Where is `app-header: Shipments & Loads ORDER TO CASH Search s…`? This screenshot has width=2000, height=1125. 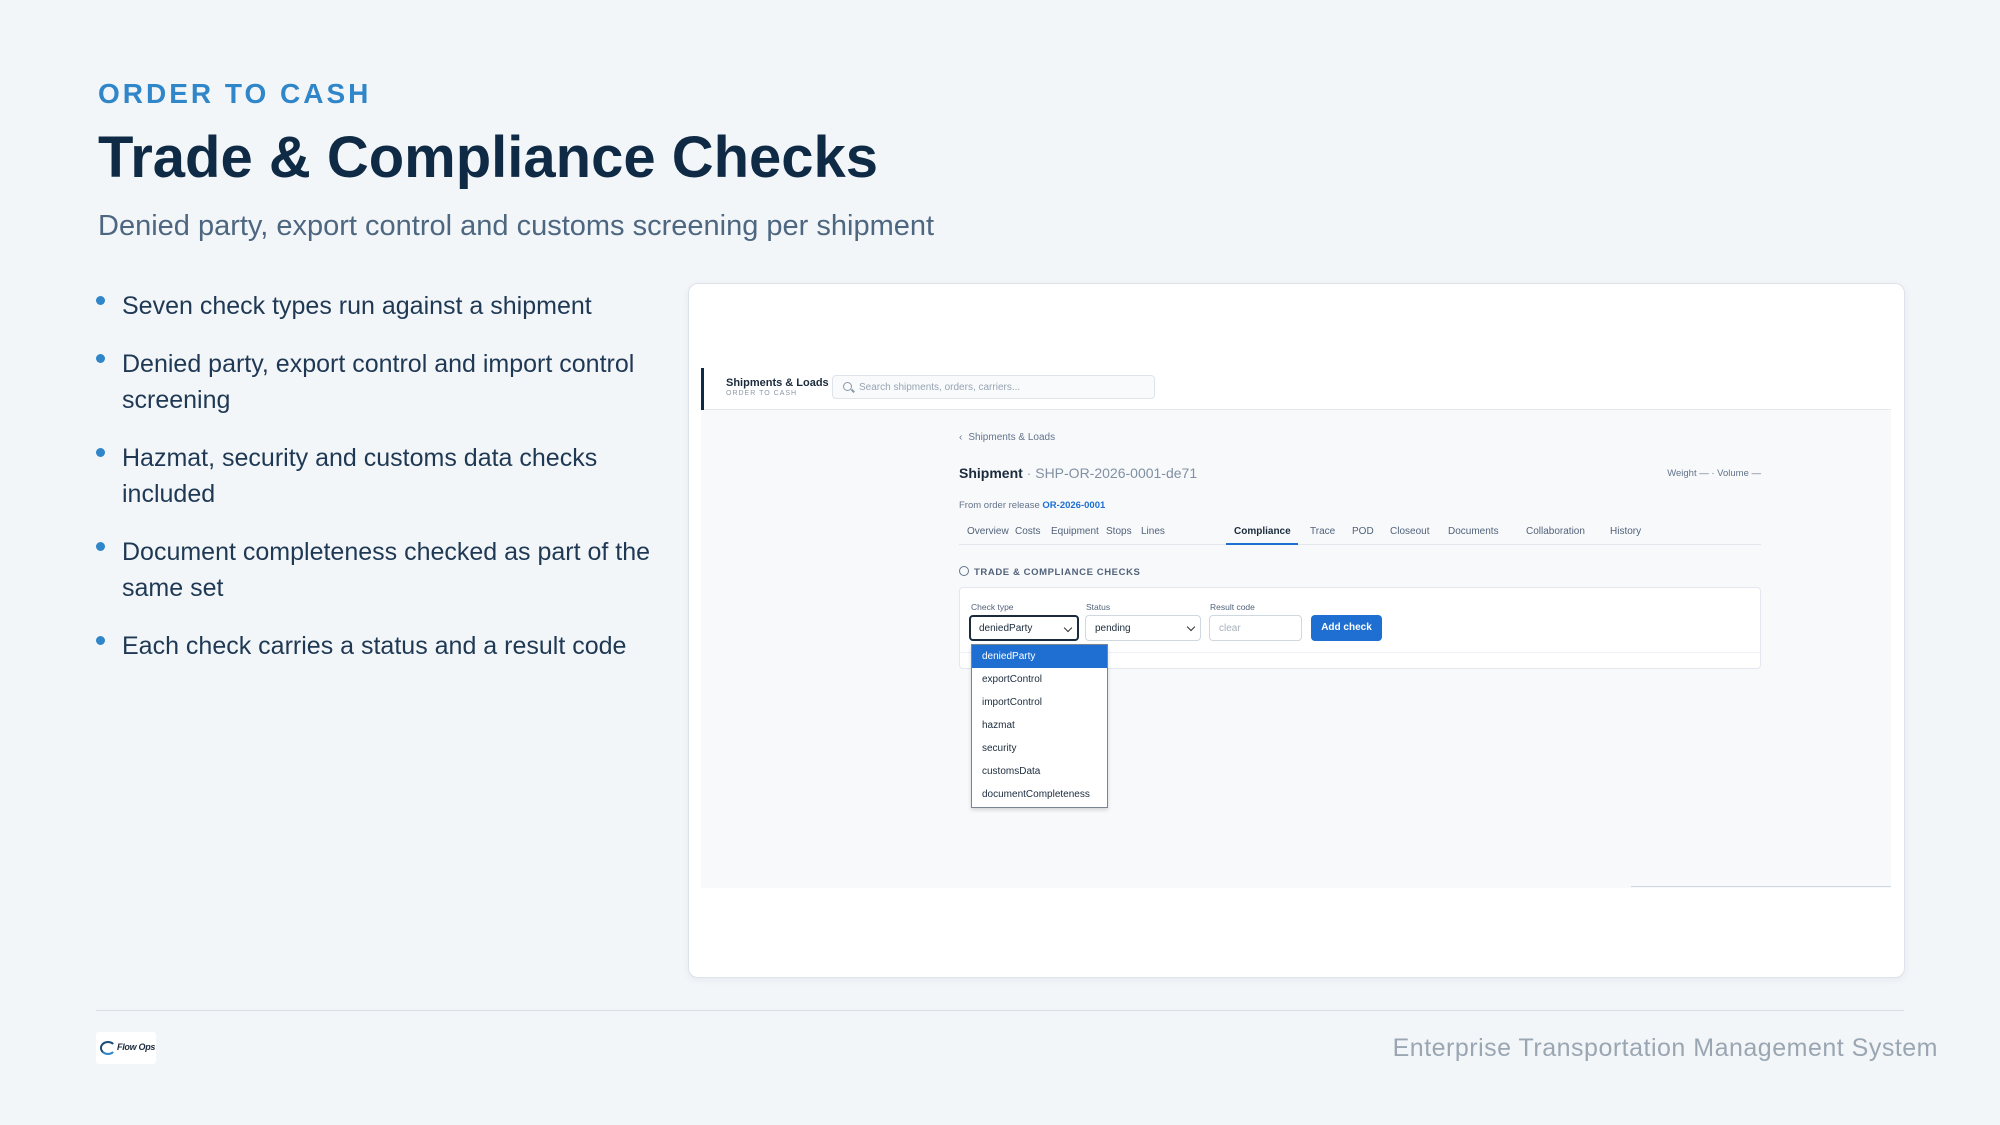
app-header: Shipments & Loads ORDER TO CASH Search s… is located at coordinates (1296, 389).